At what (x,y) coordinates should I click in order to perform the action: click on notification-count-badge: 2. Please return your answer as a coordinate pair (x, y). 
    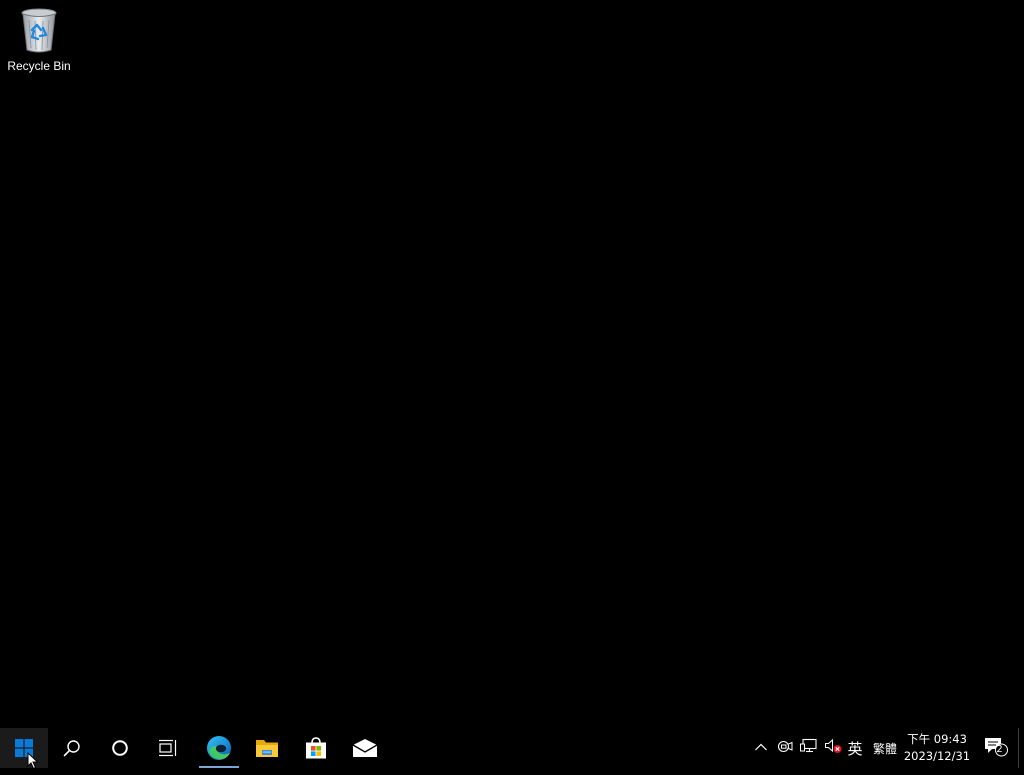
    Looking at the image, I should click on (999, 749).